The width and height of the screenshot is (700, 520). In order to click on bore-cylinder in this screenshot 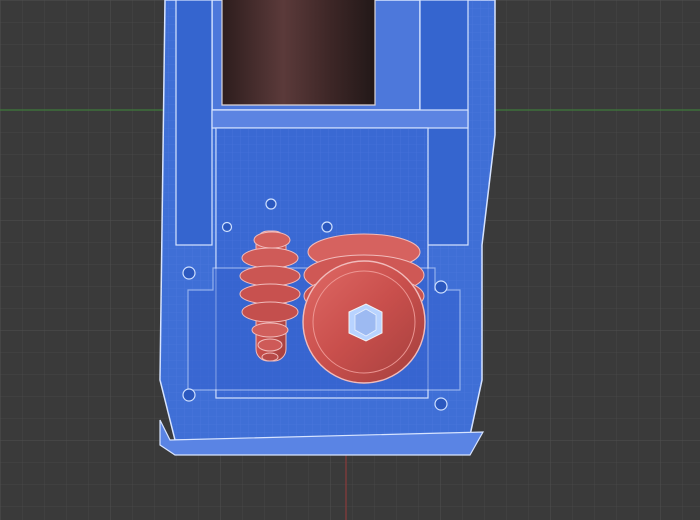, I will do `click(298, 52)`.